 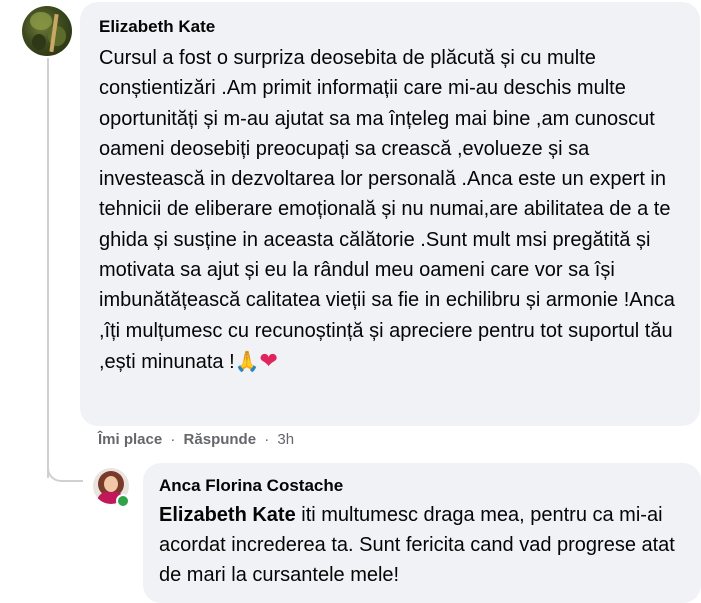 What do you see at coordinates (268, 360) in the screenshot?
I see `red-heart-icon: ❤` at bounding box center [268, 360].